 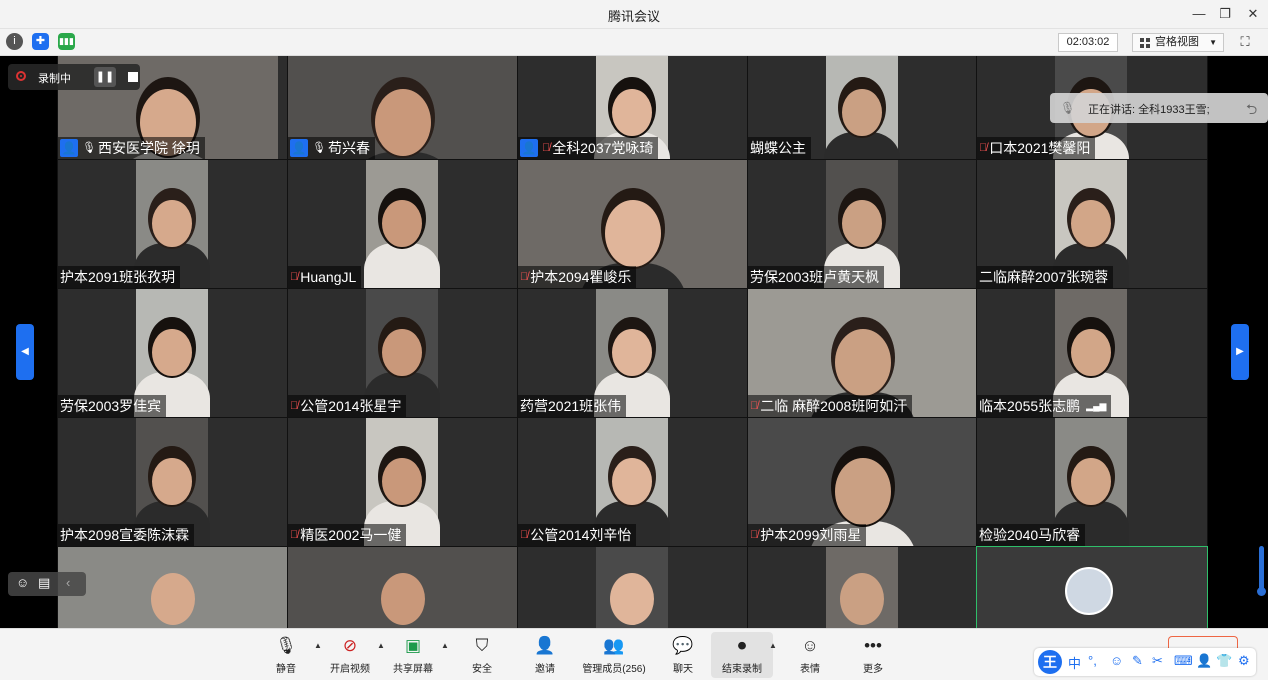 What do you see at coordinates (1204, 661) in the screenshot?
I see `user-icon: 👤` at bounding box center [1204, 661].